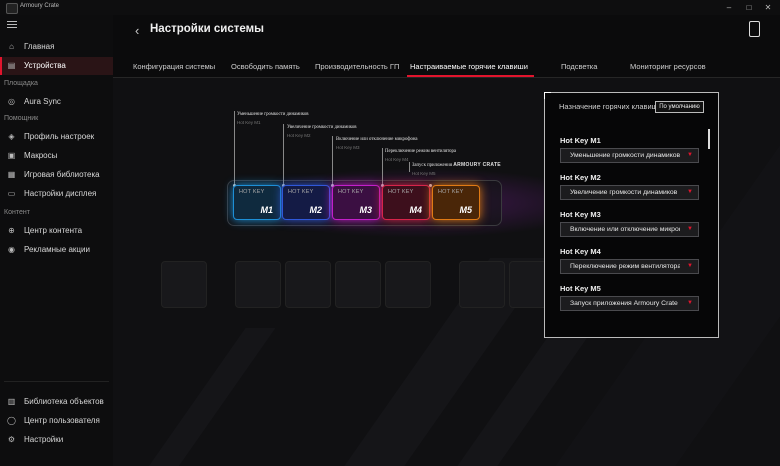 This screenshot has width=780, height=466. What do you see at coordinates (547, 95) in the screenshot?
I see `panel-corner` at bounding box center [547, 95].